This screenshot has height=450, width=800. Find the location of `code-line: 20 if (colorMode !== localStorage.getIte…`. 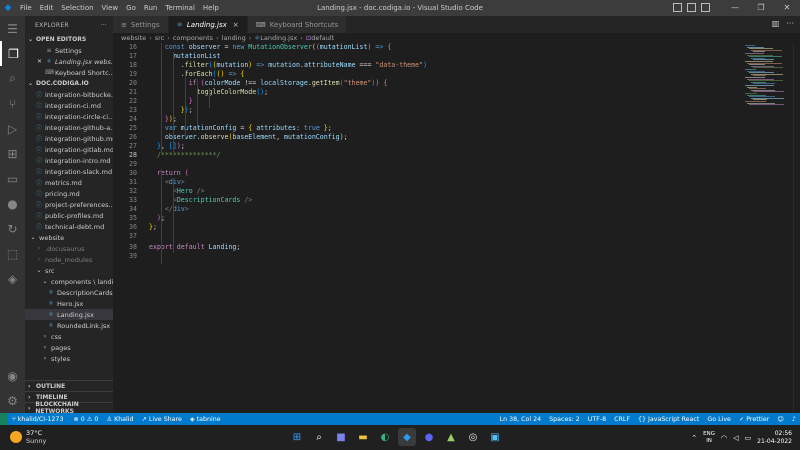

code-line: 20 if (colorMode !== localStorage.getIte… is located at coordinates (428, 83).